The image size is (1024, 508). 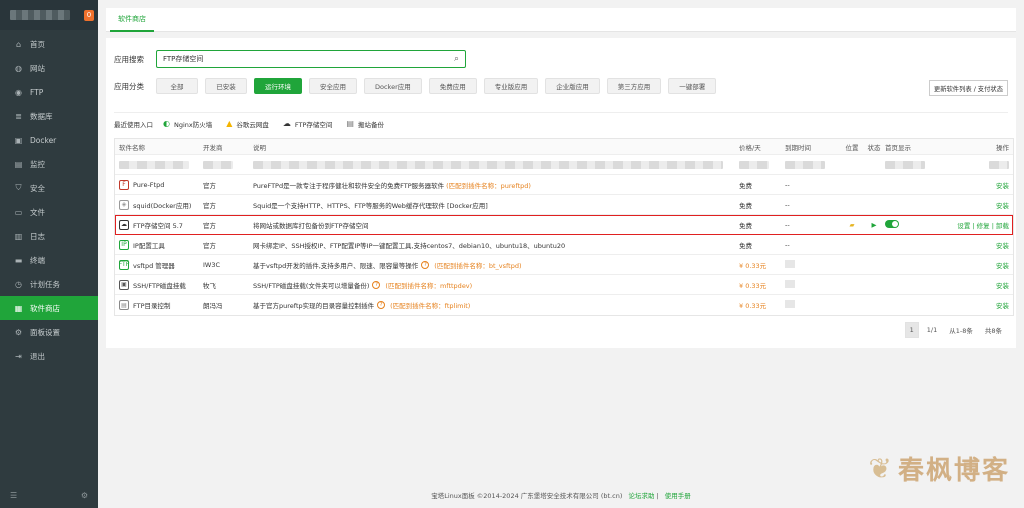 What do you see at coordinates (84, 495) in the screenshot?
I see `settings-gear-icon: ⚙` at bounding box center [84, 495].